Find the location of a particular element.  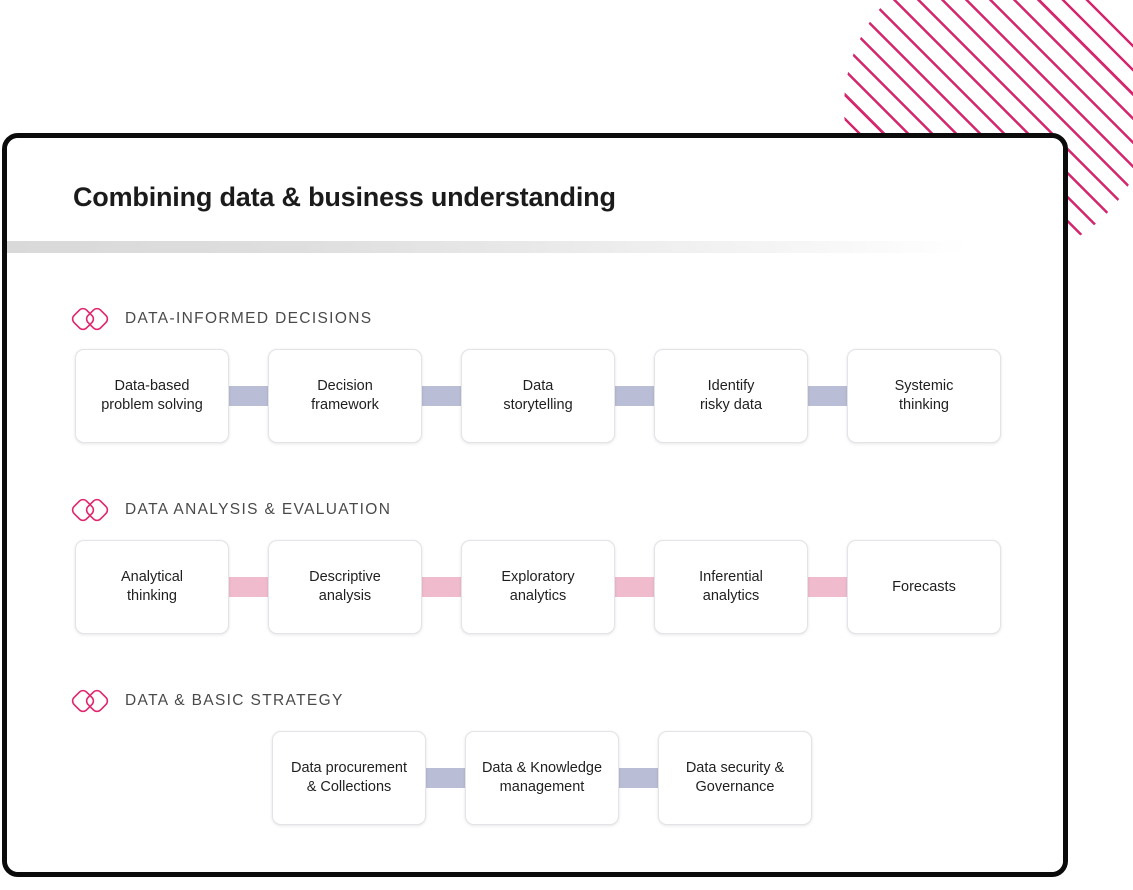

node-card: Systemic thinking is located at coordinates (924, 396).